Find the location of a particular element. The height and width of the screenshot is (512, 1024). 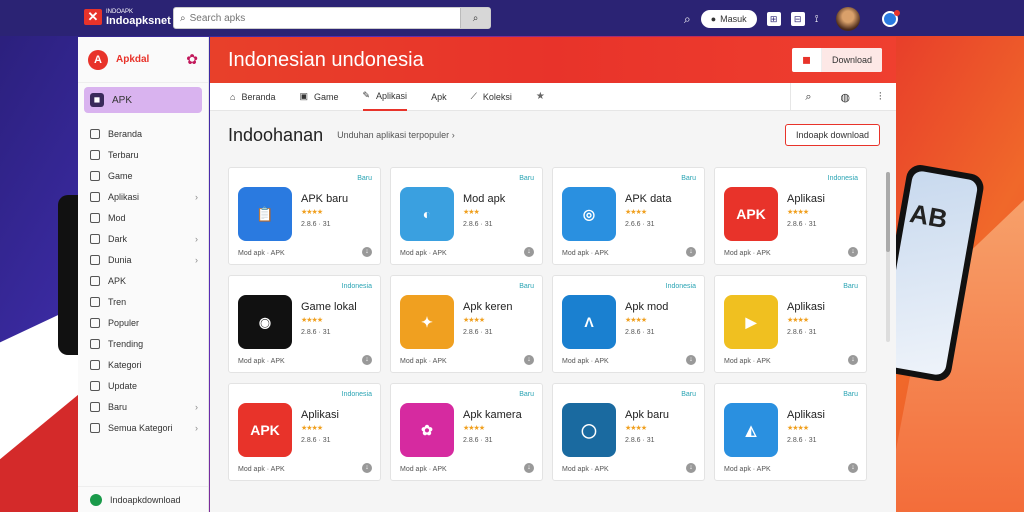

sidebar-item: Update is located at coordinates (143, 385).